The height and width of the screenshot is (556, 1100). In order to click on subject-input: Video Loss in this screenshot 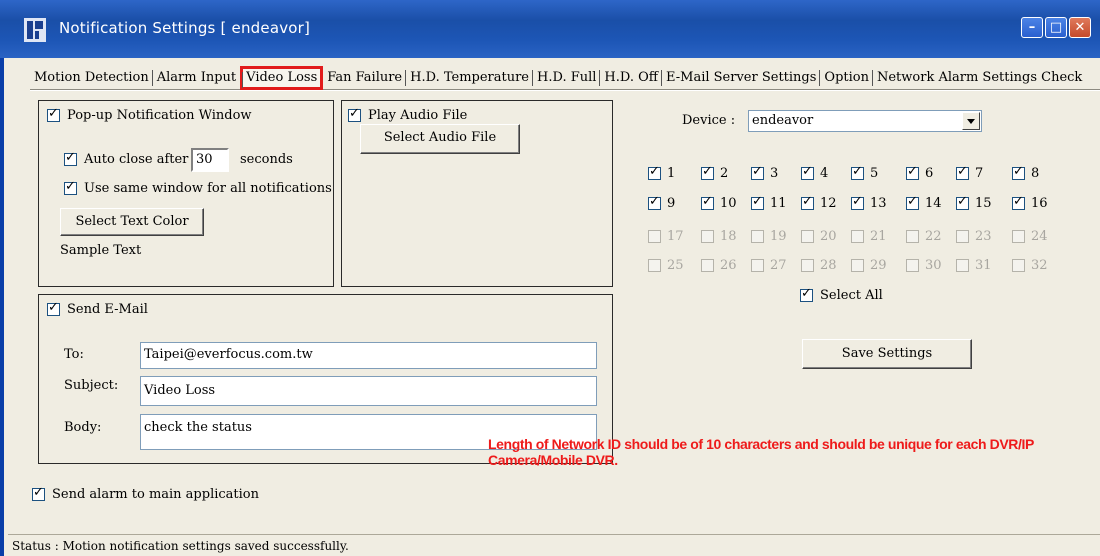, I will do `click(368, 391)`.